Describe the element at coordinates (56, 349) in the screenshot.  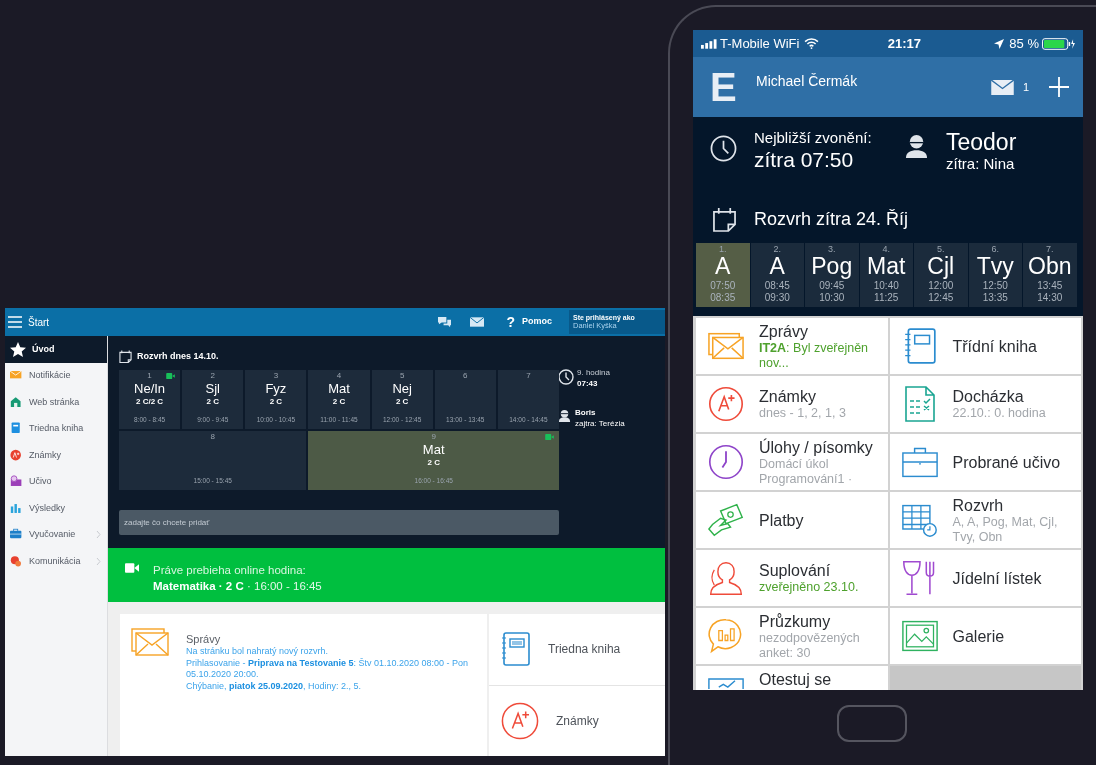
I see `sidebar-item: Úvod` at that location.